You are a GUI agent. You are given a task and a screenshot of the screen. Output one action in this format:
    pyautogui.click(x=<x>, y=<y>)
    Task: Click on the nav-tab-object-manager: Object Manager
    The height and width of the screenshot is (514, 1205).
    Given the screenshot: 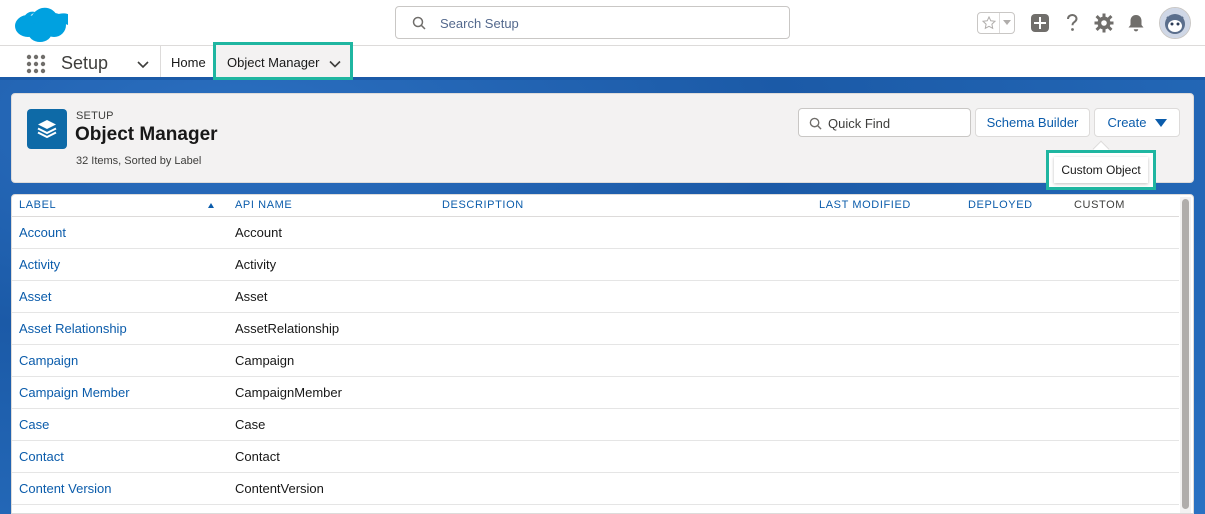 What is the action you would take?
    pyautogui.click(x=283, y=61)
    